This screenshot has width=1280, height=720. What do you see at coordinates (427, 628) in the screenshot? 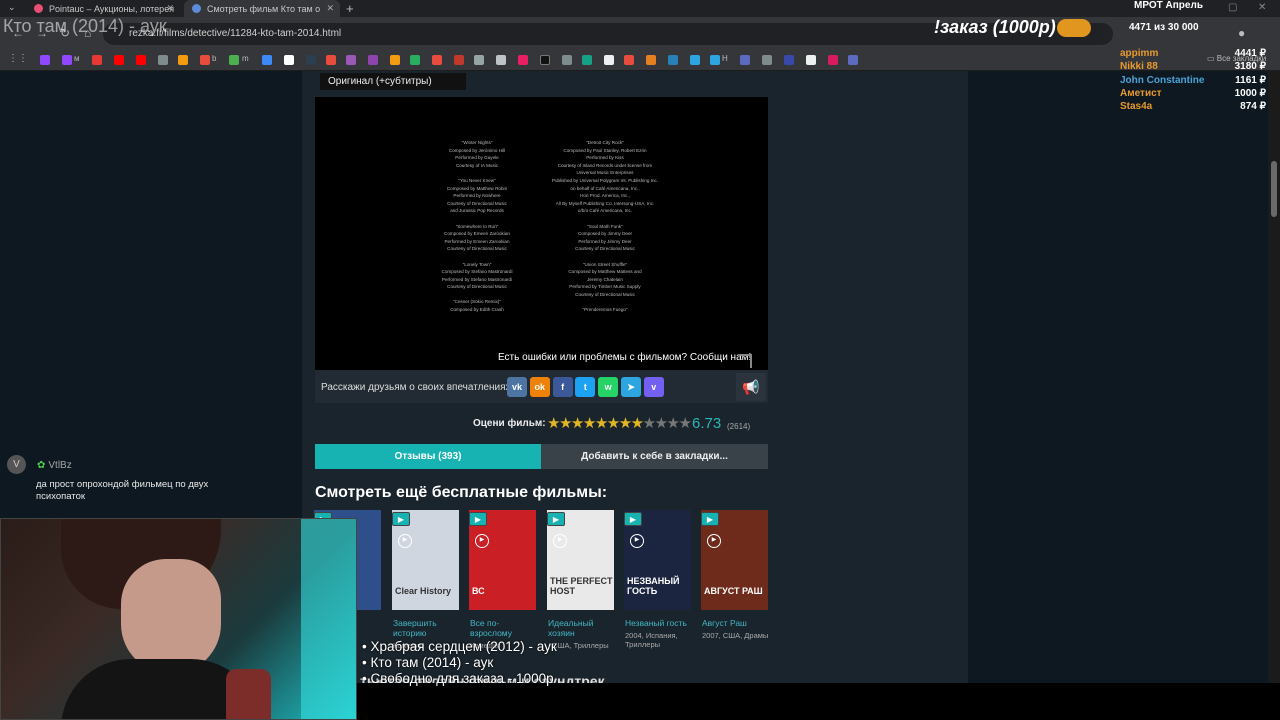
I see `movie-title-link: Завершить историю` at bounding box center [427, 628].